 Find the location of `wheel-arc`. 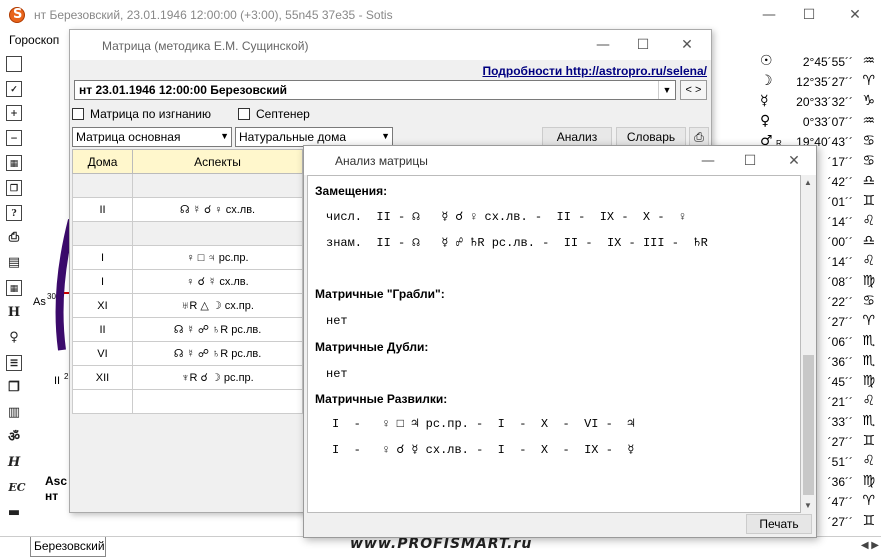

wheel-arc is located at coordinates (65, 285).